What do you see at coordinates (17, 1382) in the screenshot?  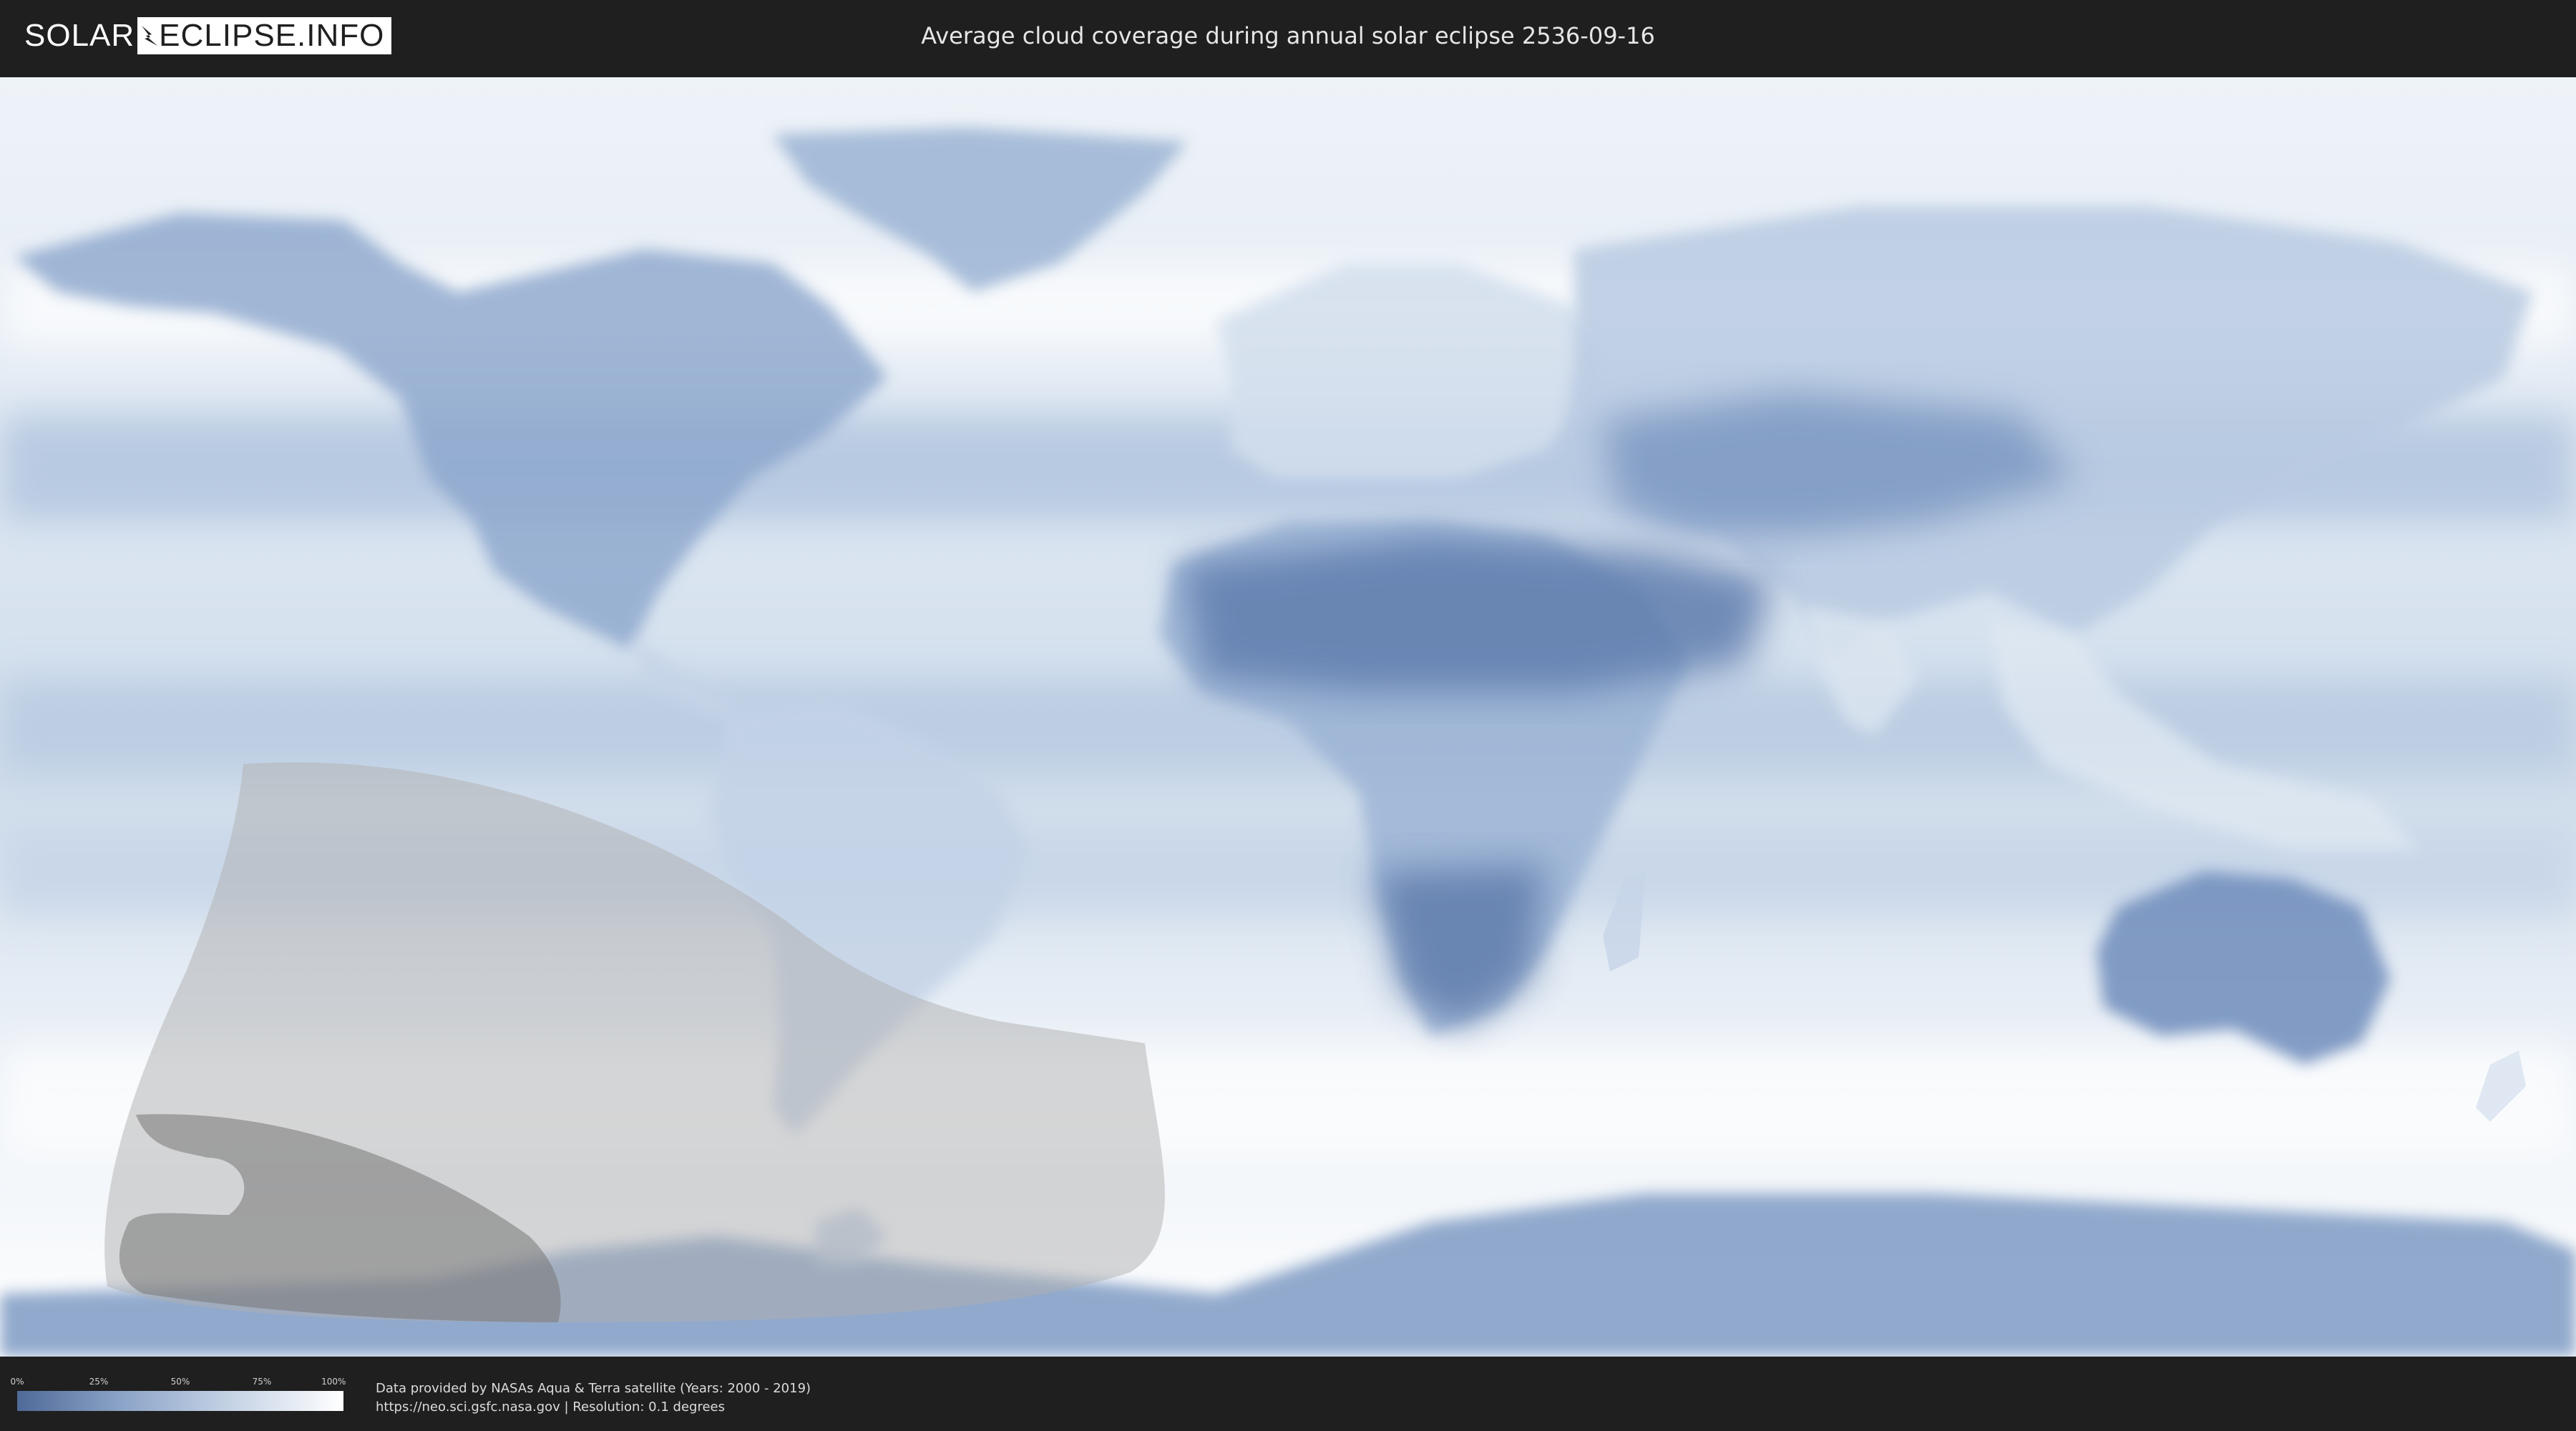 I see `legend-tick-0: 0%` at bounding box center [17, 1382].